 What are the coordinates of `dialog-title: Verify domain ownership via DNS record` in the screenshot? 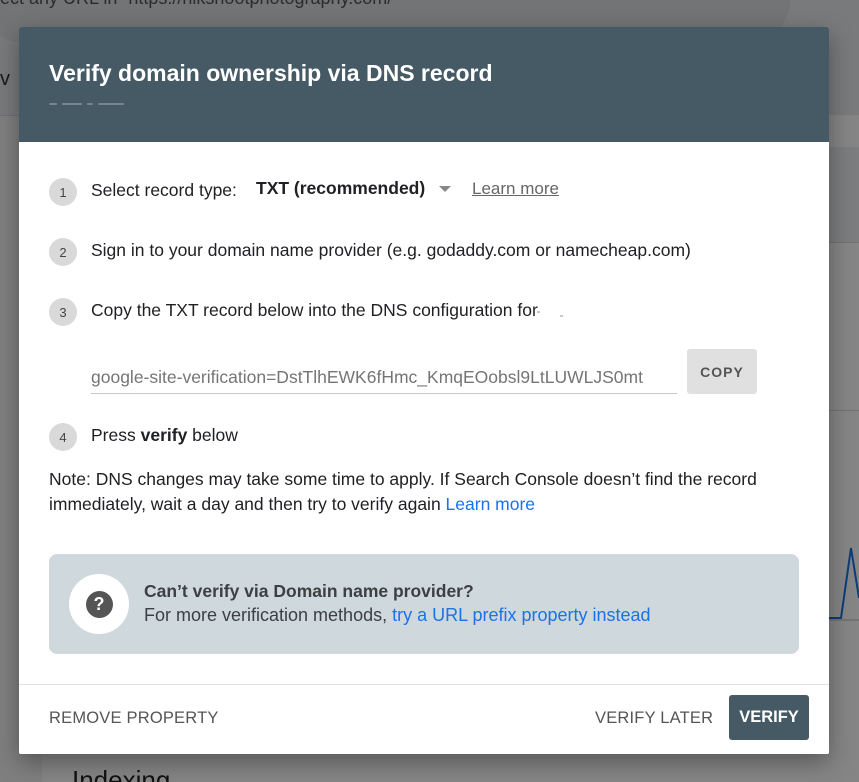 It's located at (271, 73).